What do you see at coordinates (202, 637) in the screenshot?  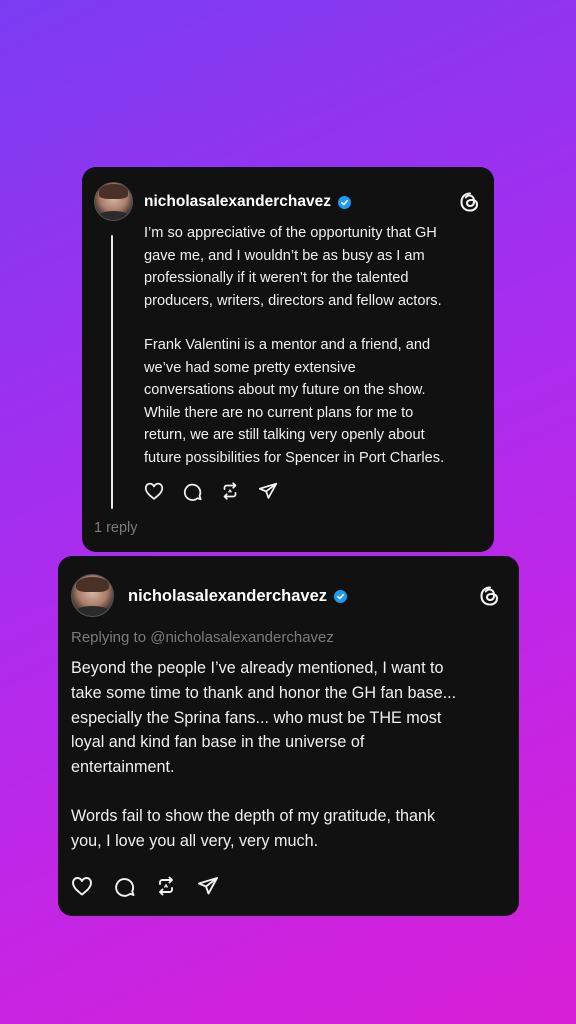 I see `replying-to: Replying to @nicholasalexanderchavez` at bounding box center [202, 637].